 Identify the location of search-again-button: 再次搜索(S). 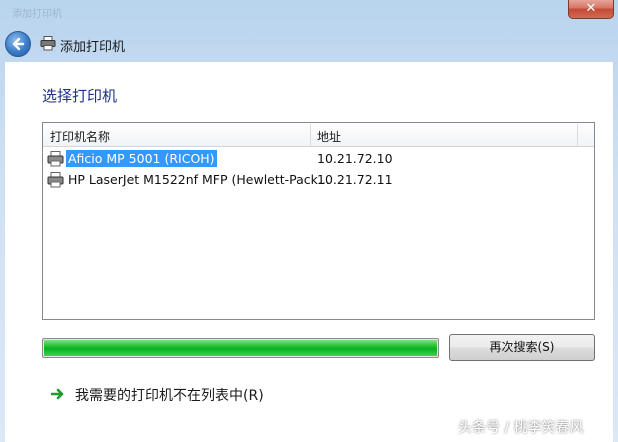
(522, 347).